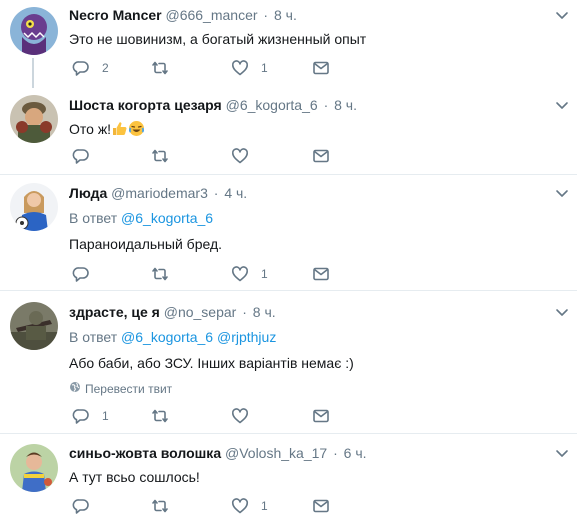 Image resolution: width=577 pixels, height=524 pixels. I want to click on timestamp: 4 ч., so click(235, 193).